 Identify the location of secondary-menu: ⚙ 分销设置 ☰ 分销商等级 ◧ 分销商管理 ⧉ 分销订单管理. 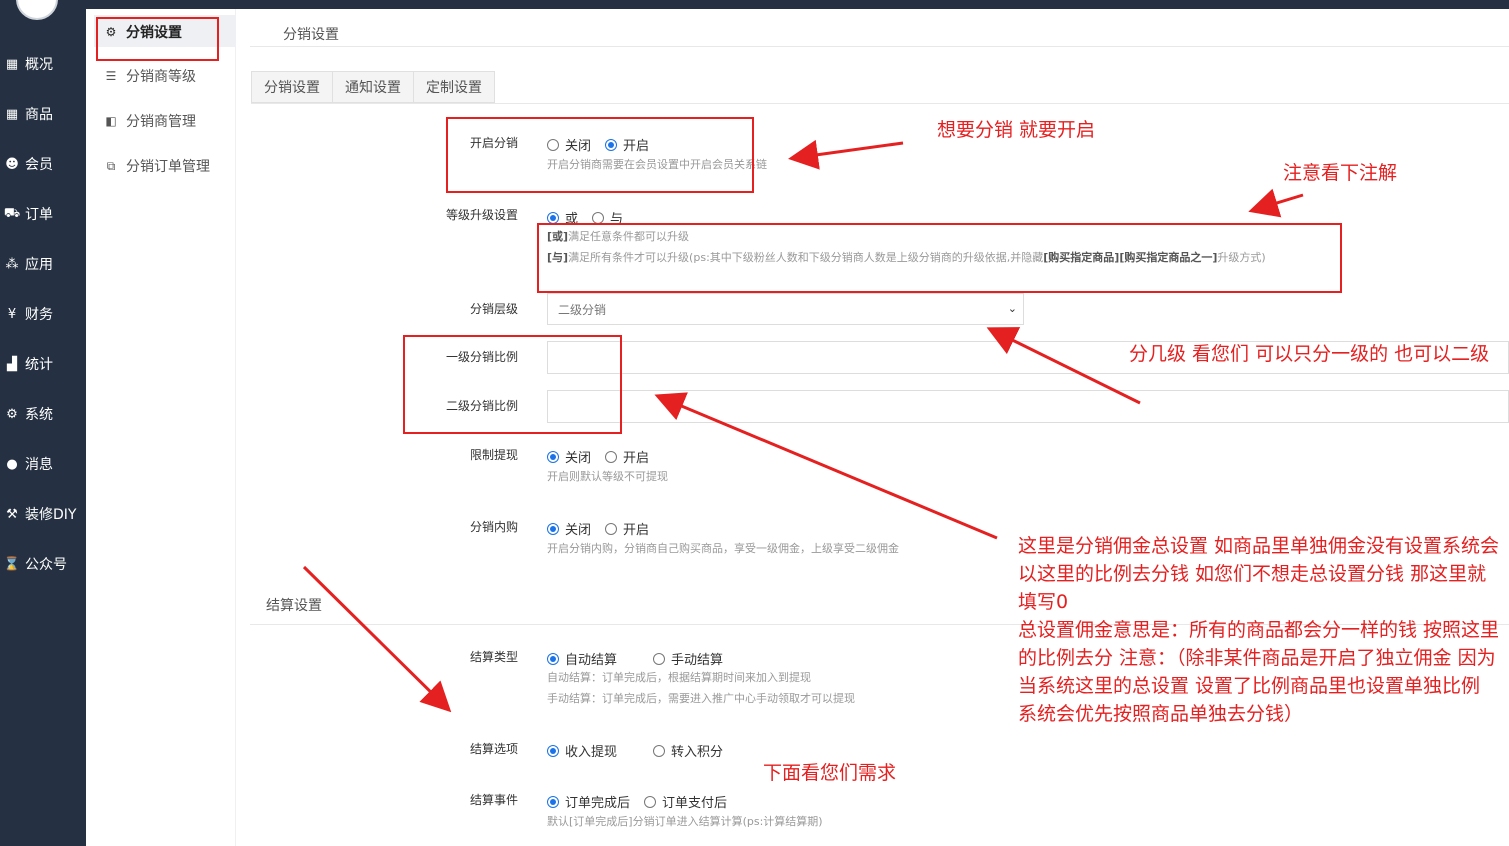
(161, 423).